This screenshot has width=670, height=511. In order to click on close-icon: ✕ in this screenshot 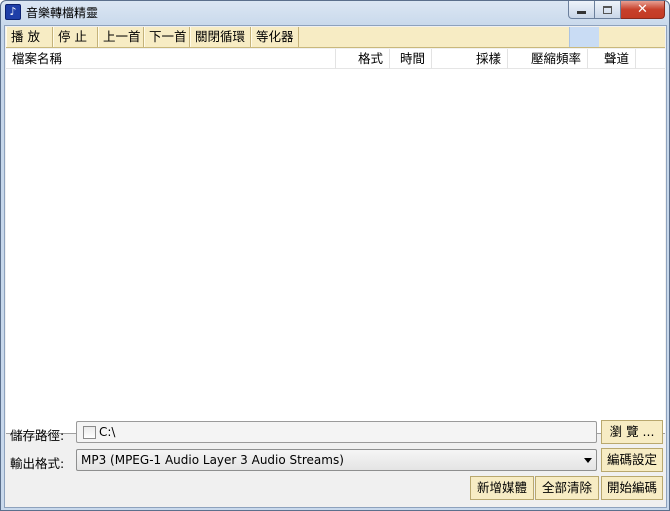, I will do `click(642, 9)`.